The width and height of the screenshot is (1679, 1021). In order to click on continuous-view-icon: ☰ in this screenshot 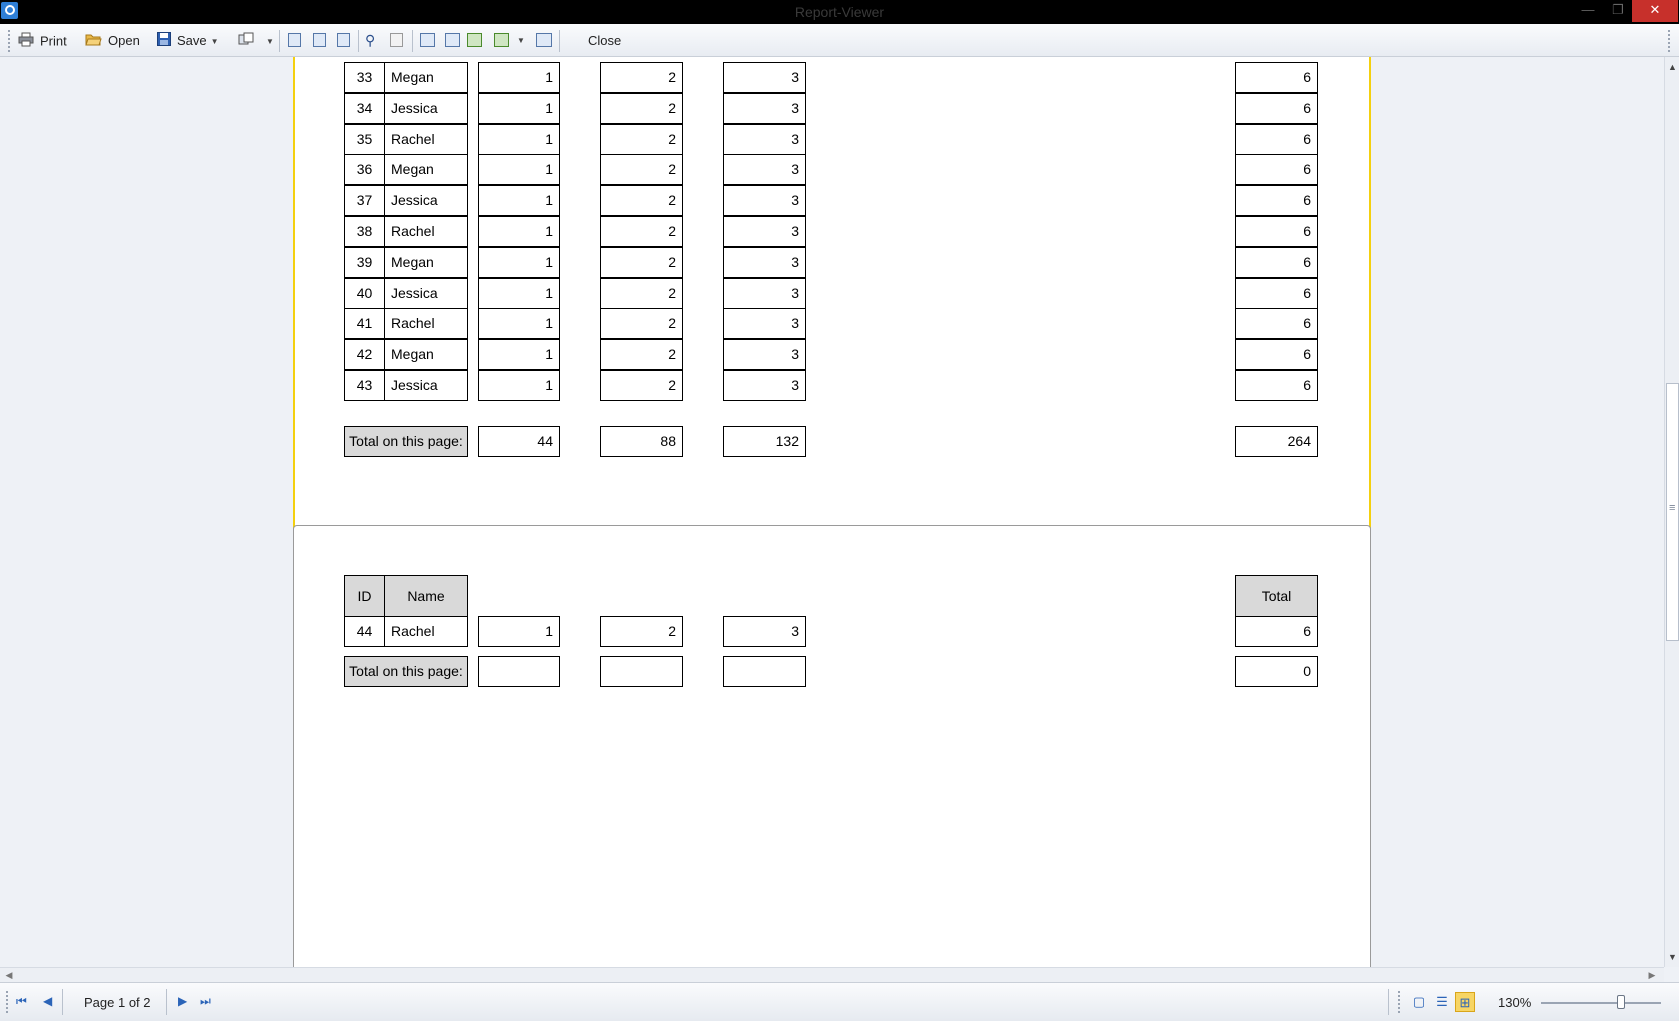, I will do `click(1442, 1002)`.